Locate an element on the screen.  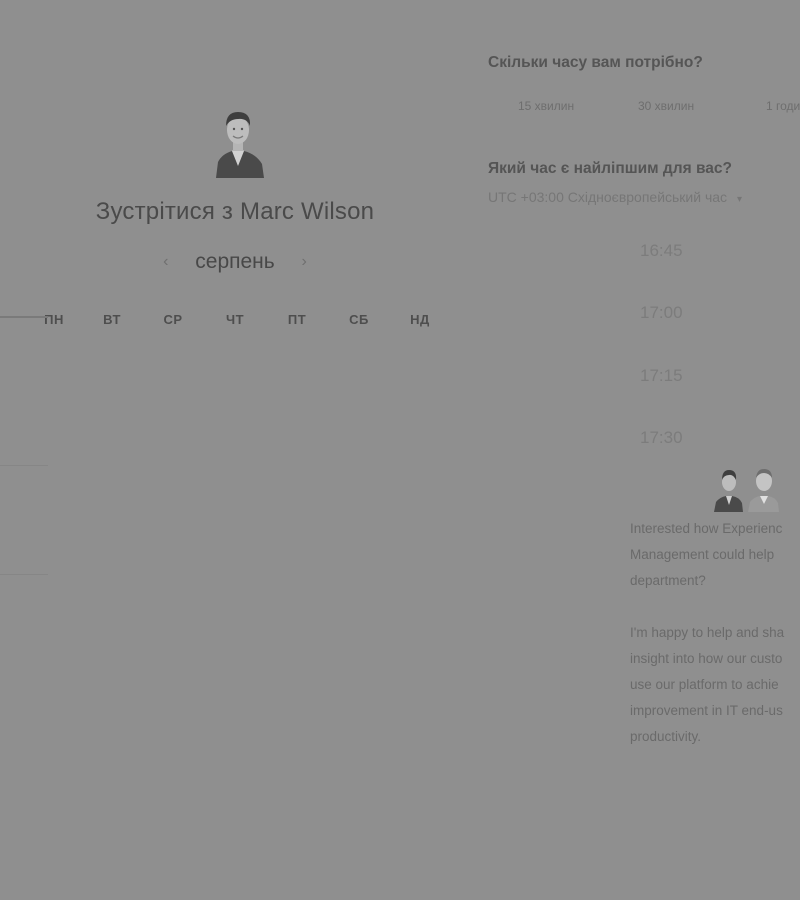
duration-option-60: 1 годи is located at coordinates (783, 106).